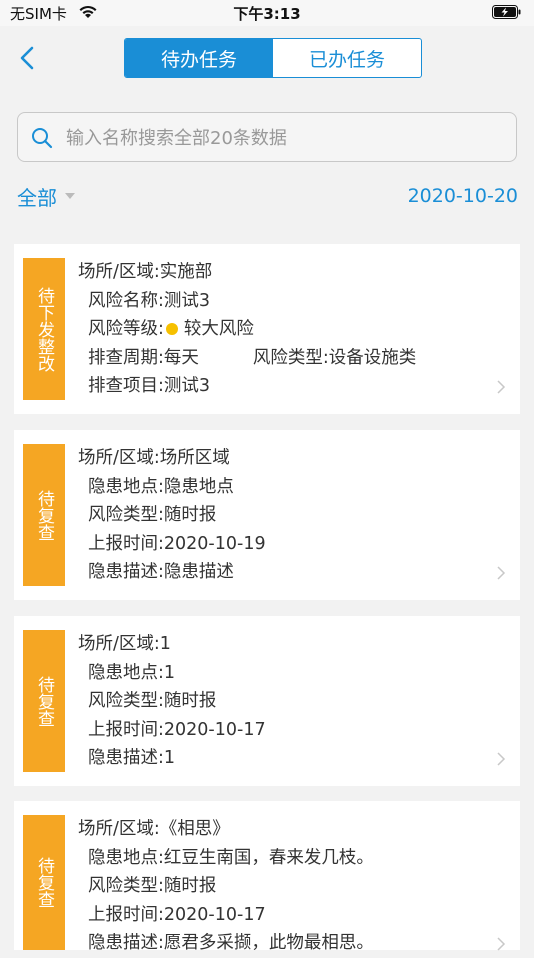 Image resolution: width=534 pixels, height=958 pixels. I want to click on tab-completed-tasks: 已办任务, so click(347, 58).